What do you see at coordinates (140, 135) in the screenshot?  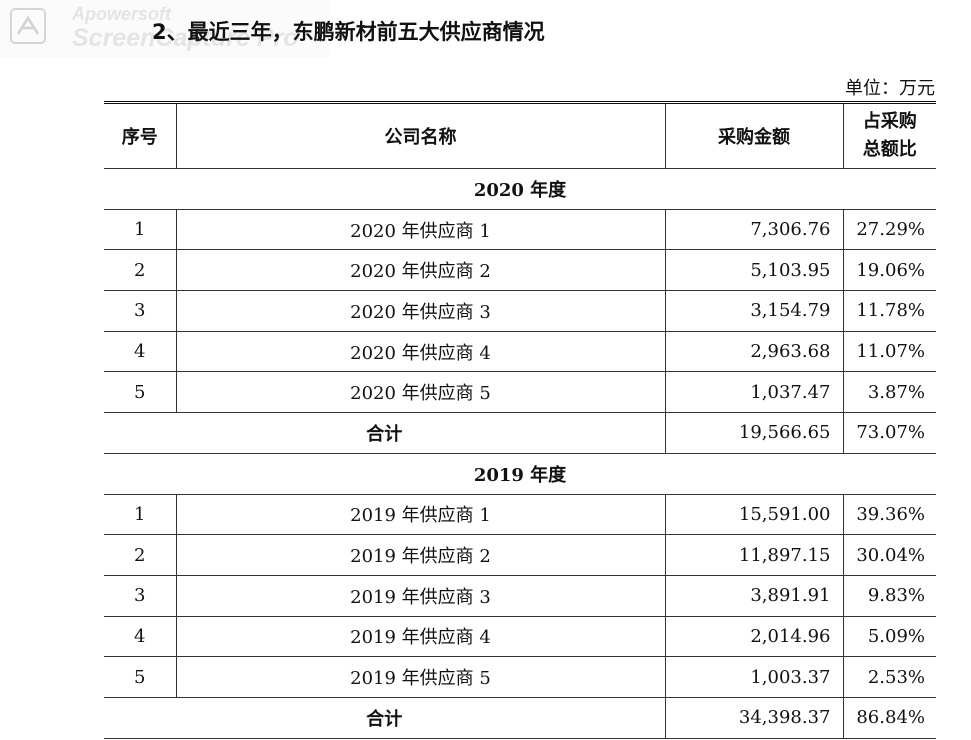 I see `header-index: 序号` at bounding box center [140, 135].